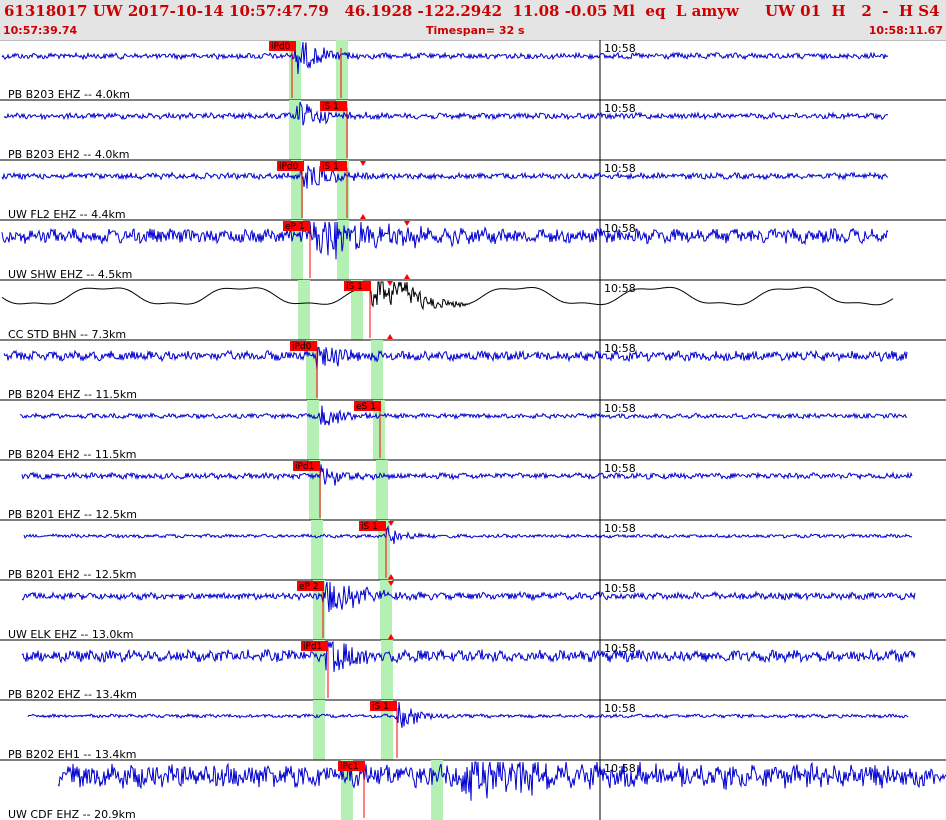 The height and width of the screenshot is (820, 946). Describe the element at coordinates (473, 190) in the screenshot. I see `trace-panel: 10:58 iPd0 iS 1 UW FL2 EHZ -- 4.4km` at that location.